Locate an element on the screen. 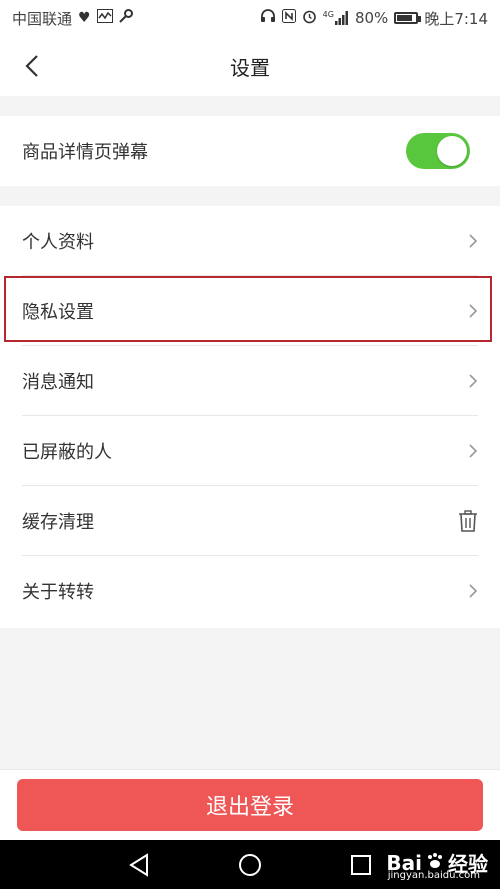  heart-rate-icon: ♥ is located at coordinates (84, 18).